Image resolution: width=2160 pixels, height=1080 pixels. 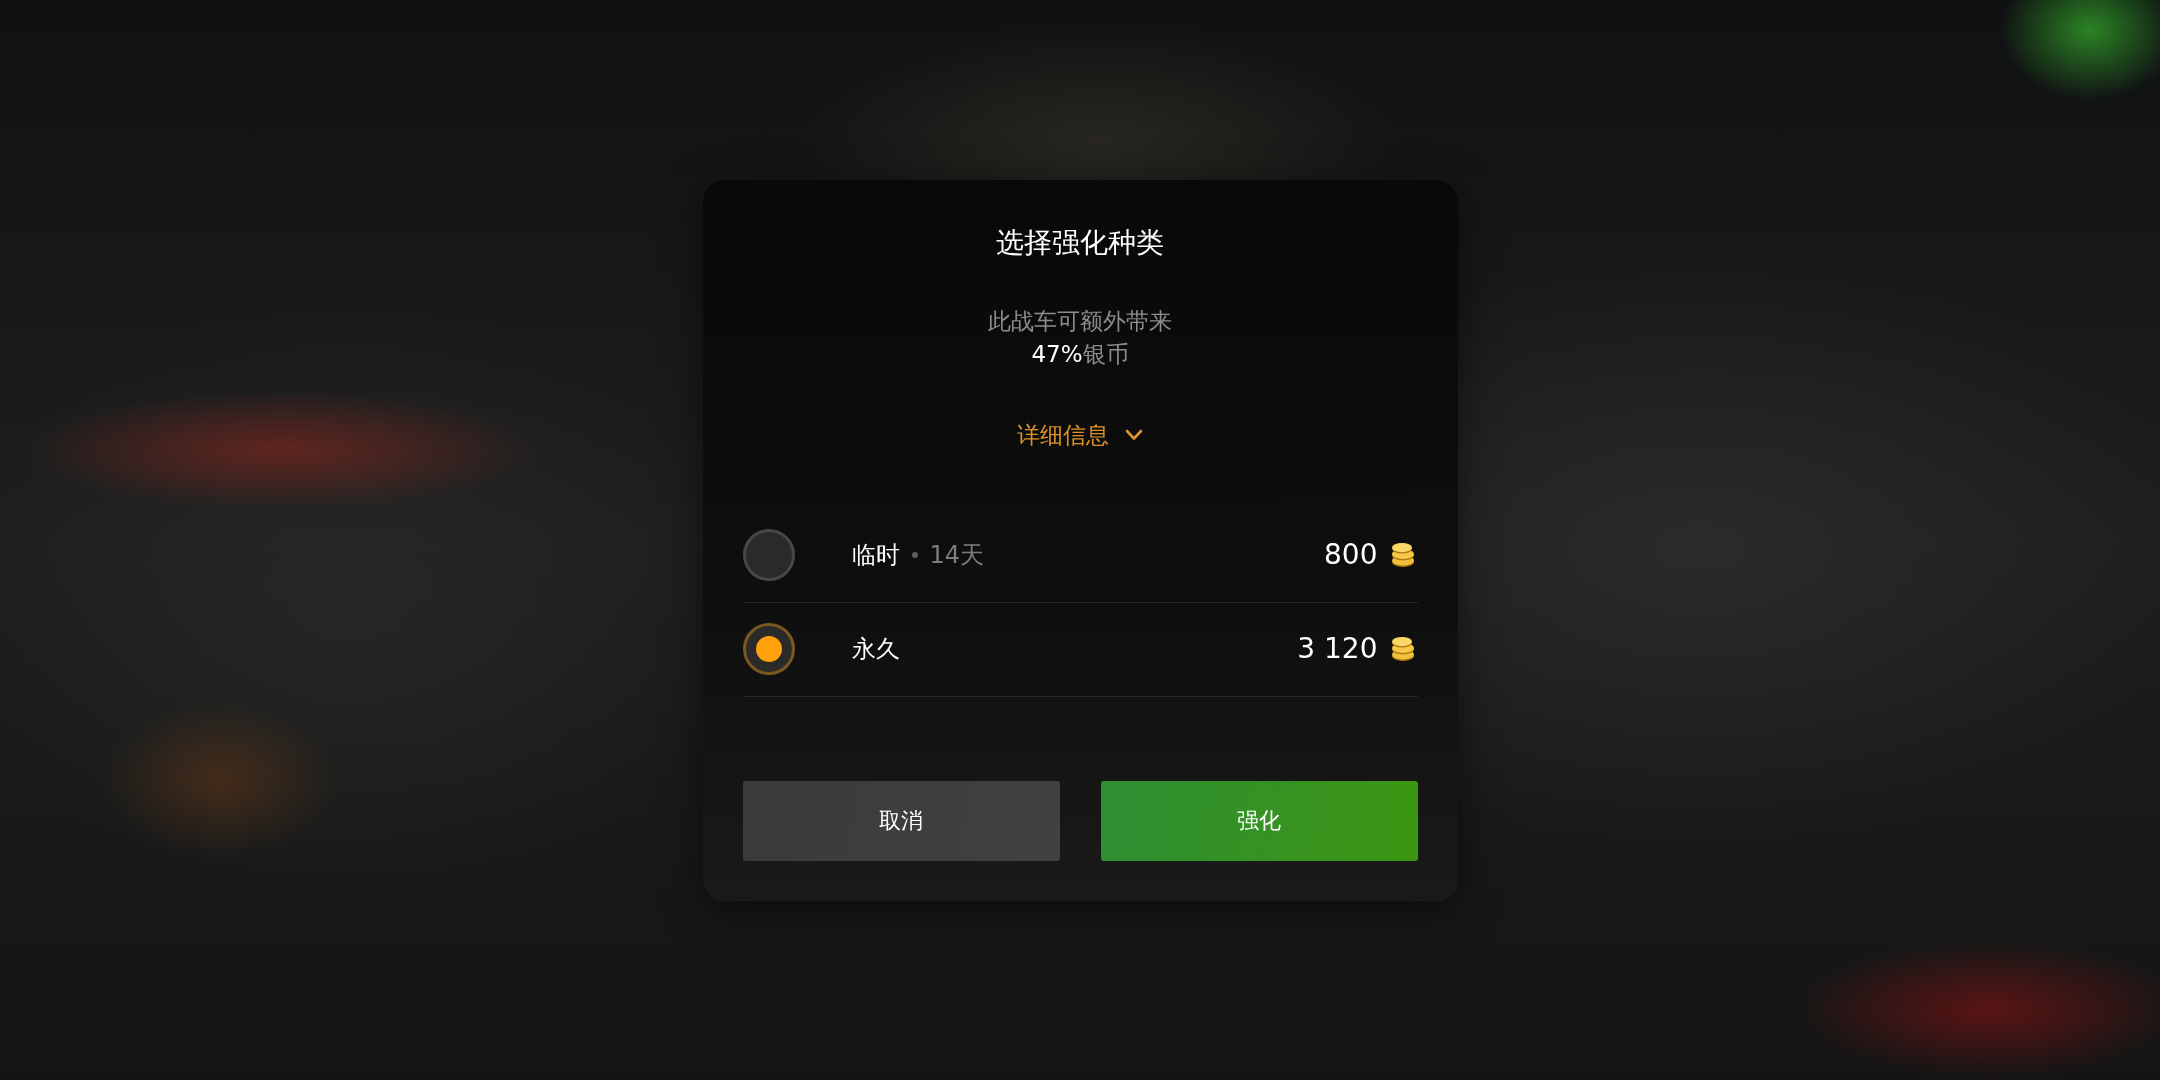 I want to click on option-label: 永久, so click(x=875, y=649).